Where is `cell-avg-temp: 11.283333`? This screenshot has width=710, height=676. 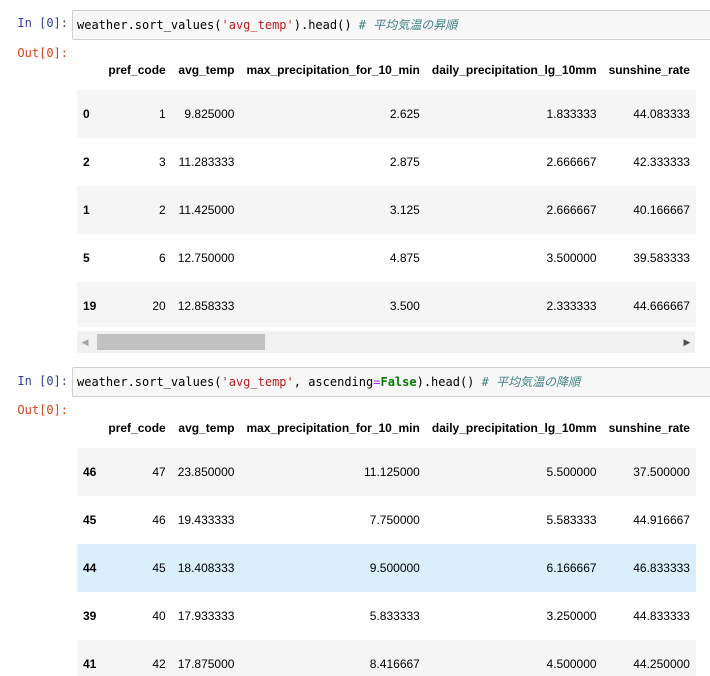 cell-avg-temp: 11.283333 is located at coordinates (206, 162).